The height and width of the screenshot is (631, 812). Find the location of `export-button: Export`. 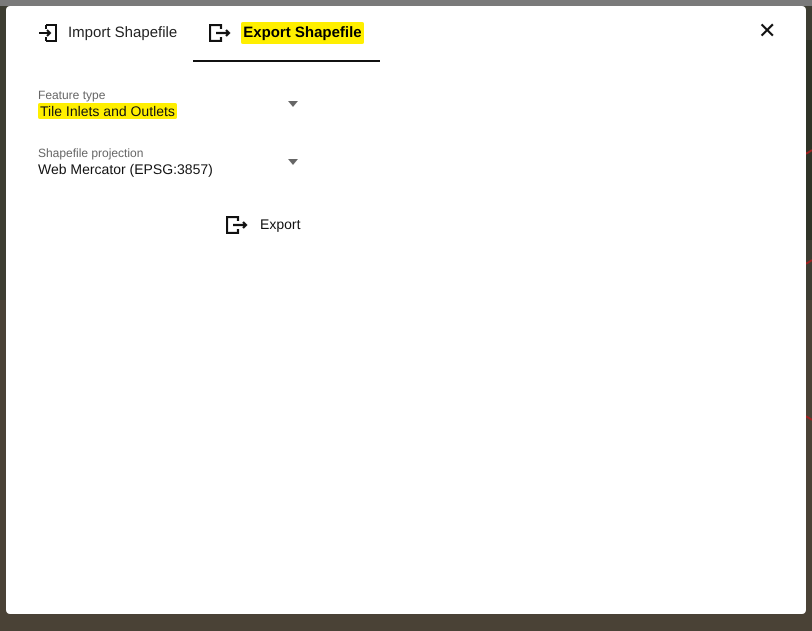

export-button: Export is located at coordinates (263, 224).